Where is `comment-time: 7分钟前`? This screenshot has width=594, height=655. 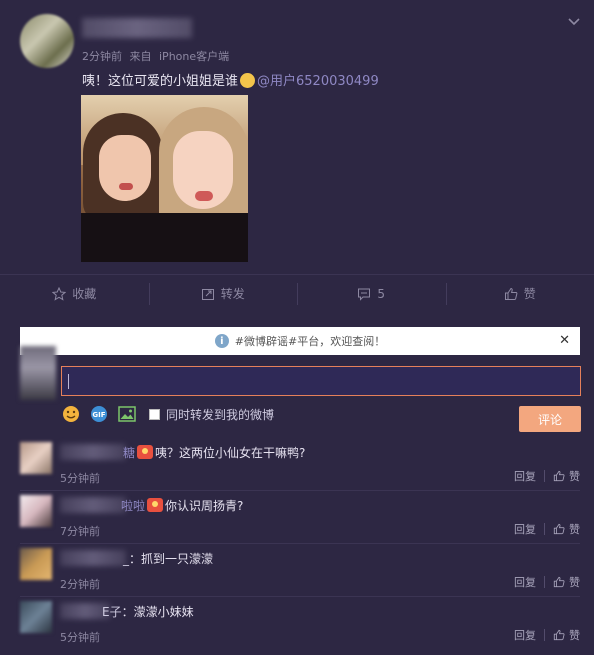
comment-time: 7分钟前 is located at coordinates (80, 531).